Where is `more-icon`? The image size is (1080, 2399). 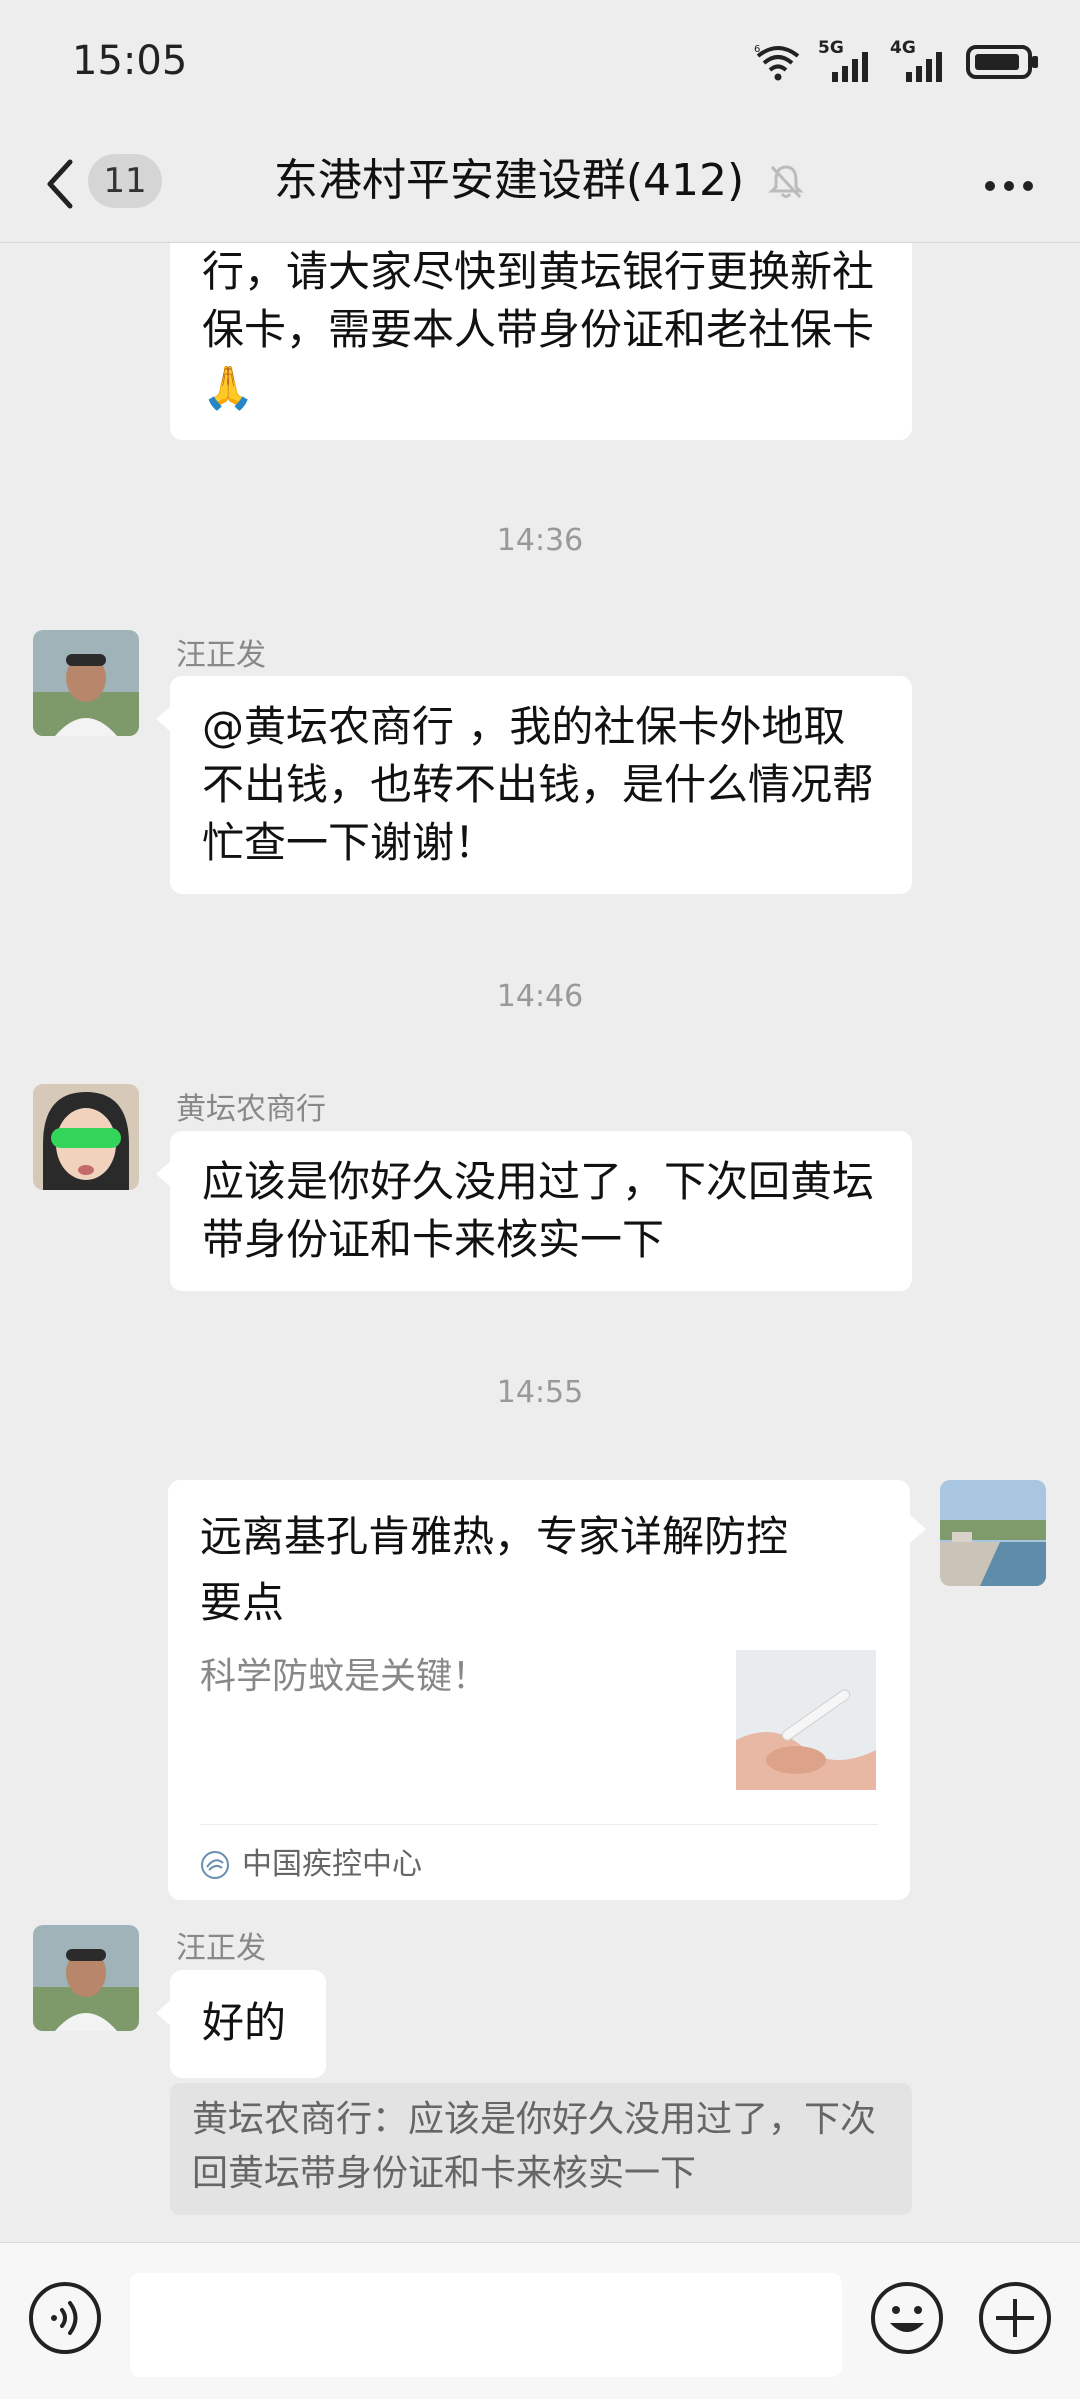
more-icon is located at coordinates (1009, 186).